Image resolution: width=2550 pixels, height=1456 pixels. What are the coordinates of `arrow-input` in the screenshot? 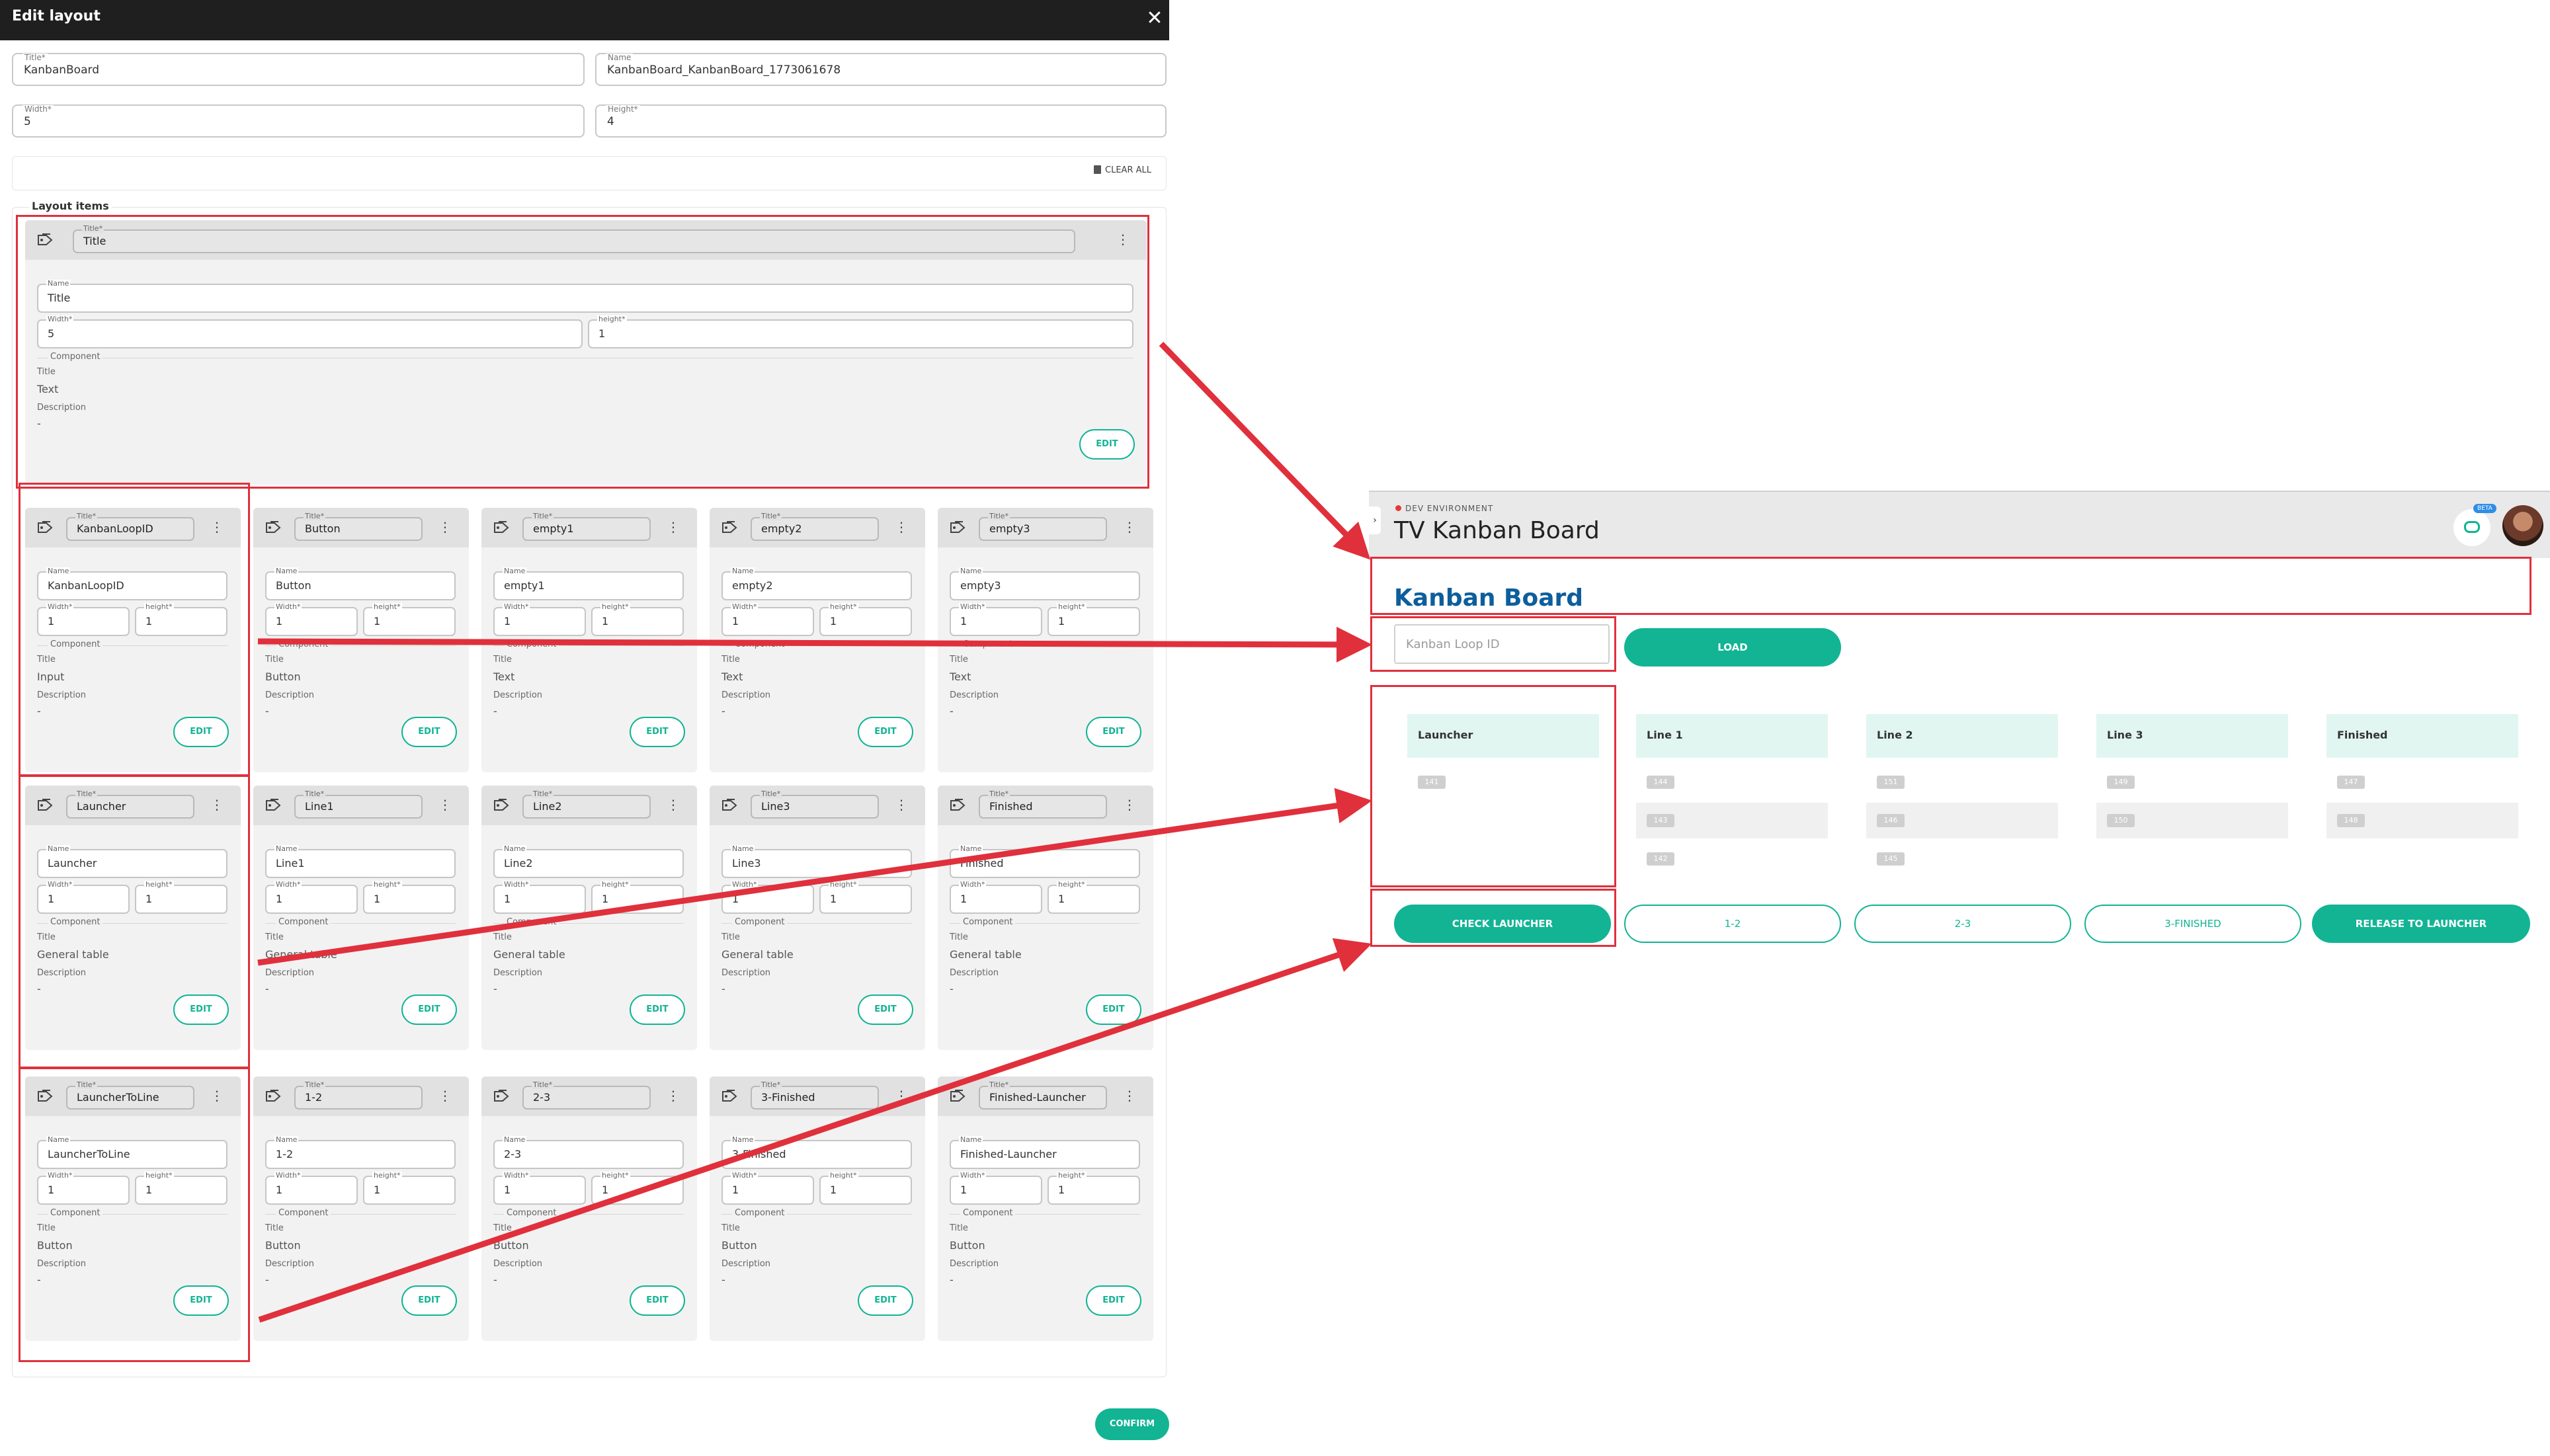 It's located at (814, 644).